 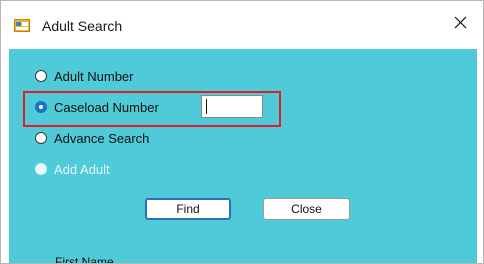 What do you see at coordinates (94, 76) in the screenshot?
I see `adult-number-label: Adult Number` at bounding box center [94, 76].